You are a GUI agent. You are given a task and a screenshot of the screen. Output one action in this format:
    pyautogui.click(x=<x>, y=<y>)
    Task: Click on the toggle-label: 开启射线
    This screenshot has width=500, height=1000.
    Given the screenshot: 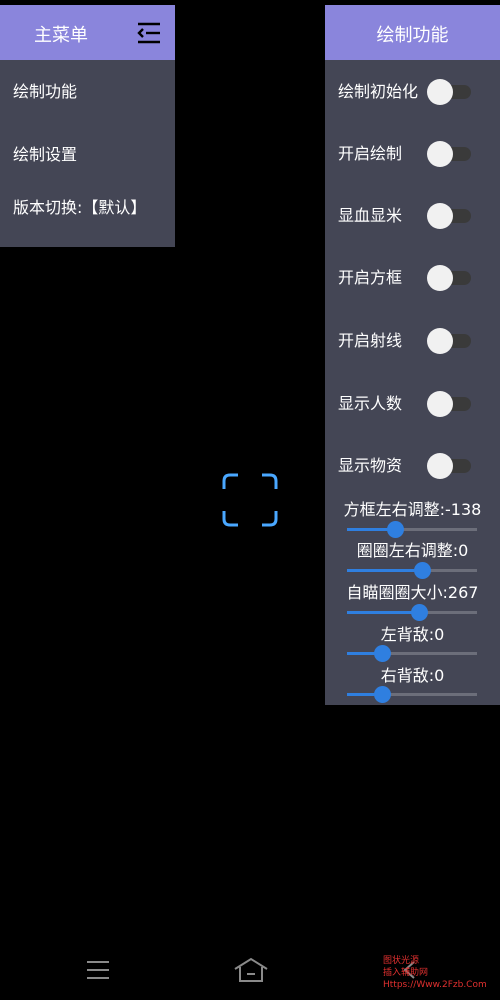 What is the action you would take?
    pyautogui.click(x=370, y=340)
    